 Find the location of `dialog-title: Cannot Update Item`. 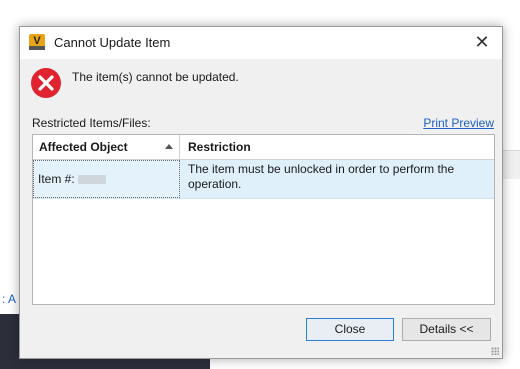

dialog-title: Cannot Update Item is located at coordinates (112, 42).